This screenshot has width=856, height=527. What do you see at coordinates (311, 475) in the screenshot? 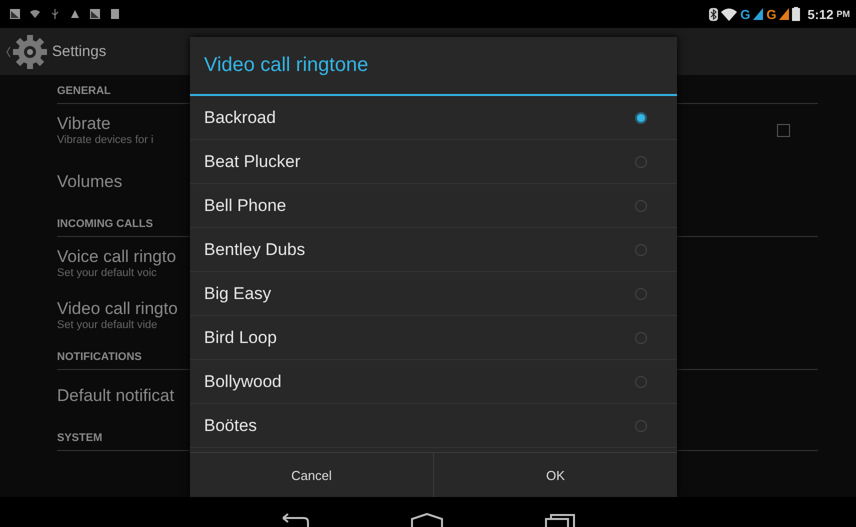
I see `dialog-button: Cancel` at bounding box center [311, 475].